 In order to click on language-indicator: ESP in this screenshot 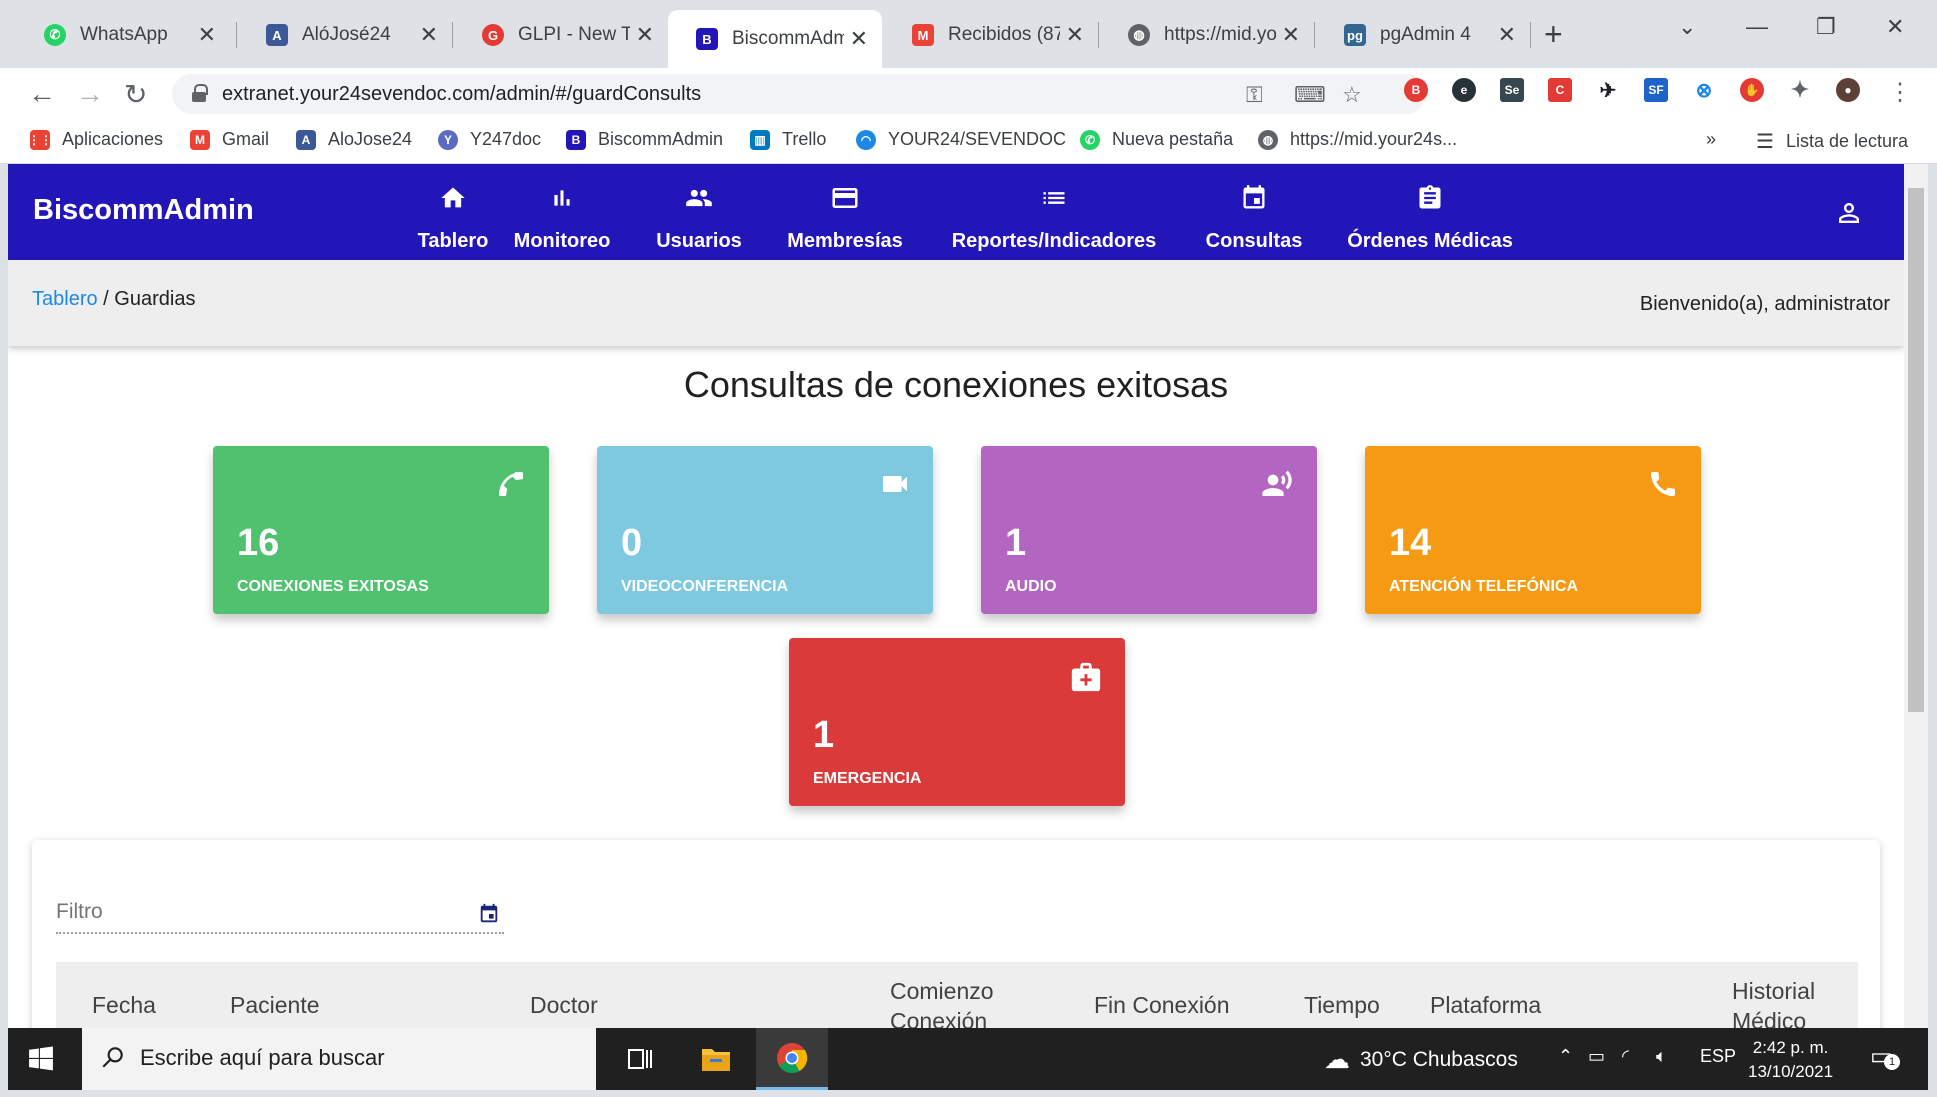, I will do `click(1718, 1056)`.